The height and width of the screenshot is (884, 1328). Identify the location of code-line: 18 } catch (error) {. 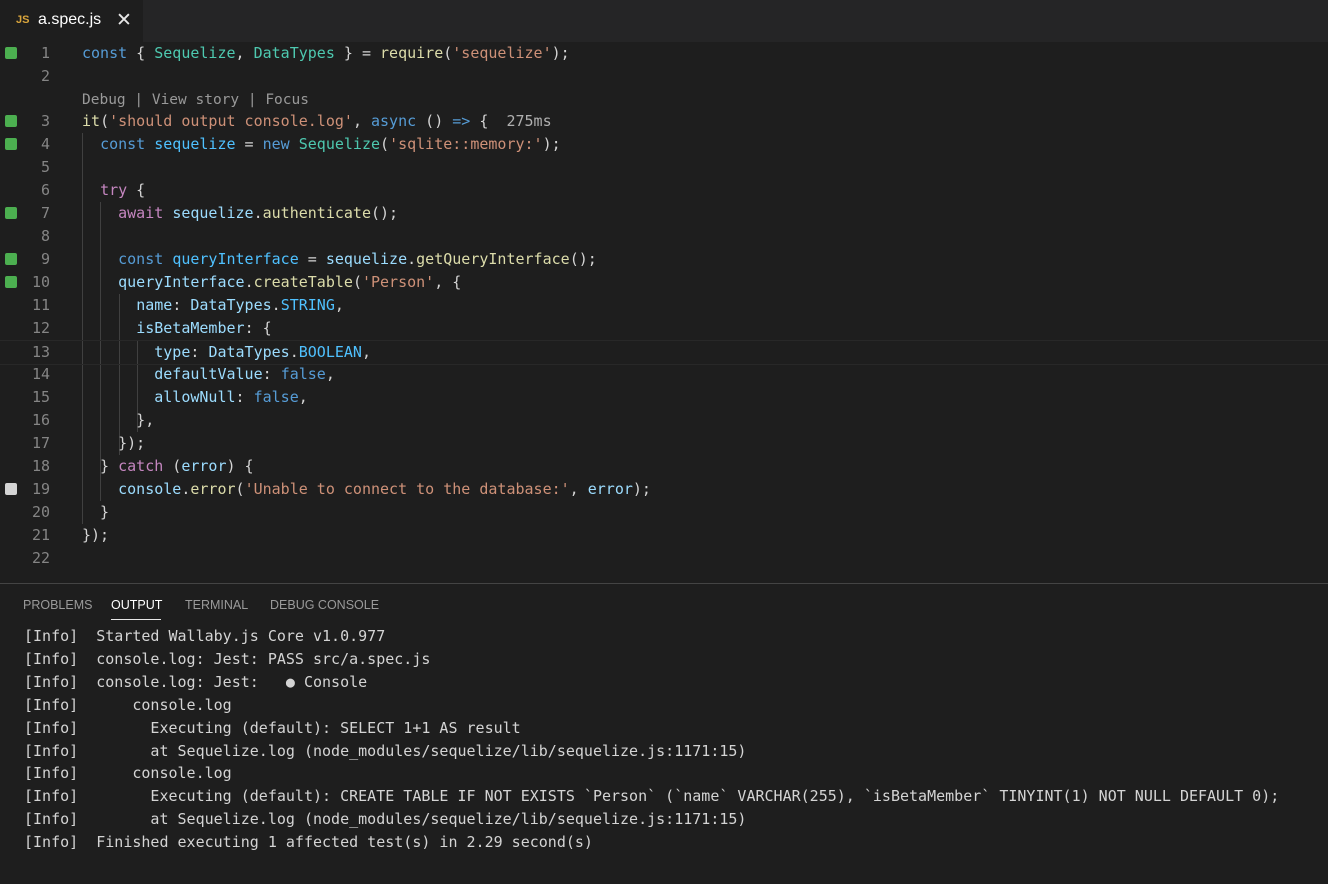
(664, 466).